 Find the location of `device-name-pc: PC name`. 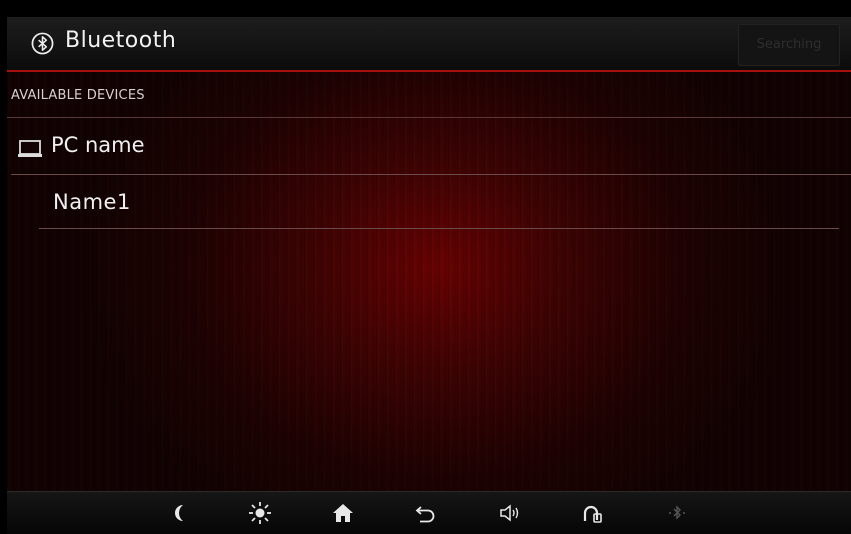

device-name-pc: PC name is located at coordinates (98, 145).